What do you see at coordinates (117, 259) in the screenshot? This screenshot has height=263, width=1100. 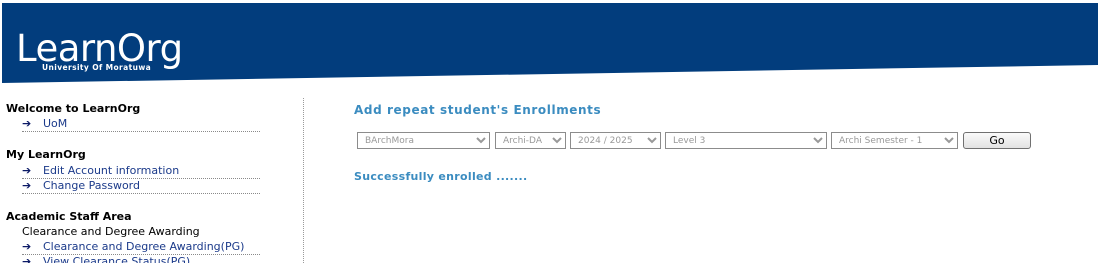 I see `sidebar-item-label: View Clearance Status(PG)` at bounding box center [117, 259].